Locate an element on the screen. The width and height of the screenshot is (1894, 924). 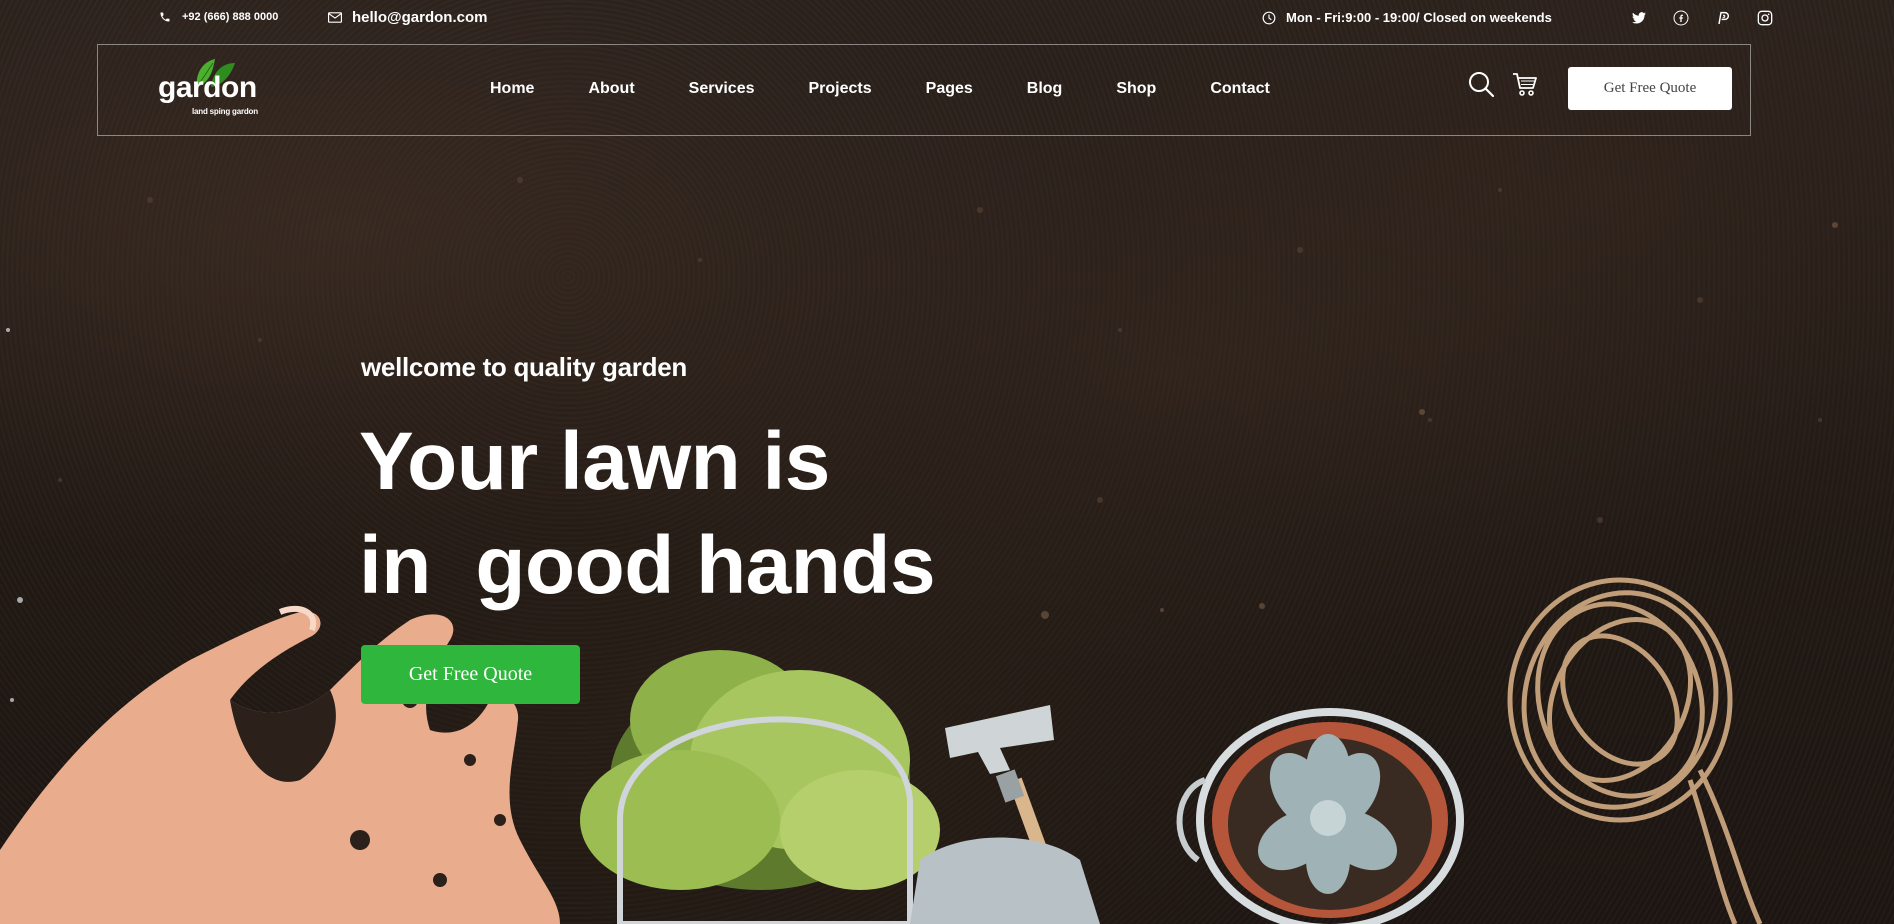
nav-projects: Projects is located at coordinates (840, 89).